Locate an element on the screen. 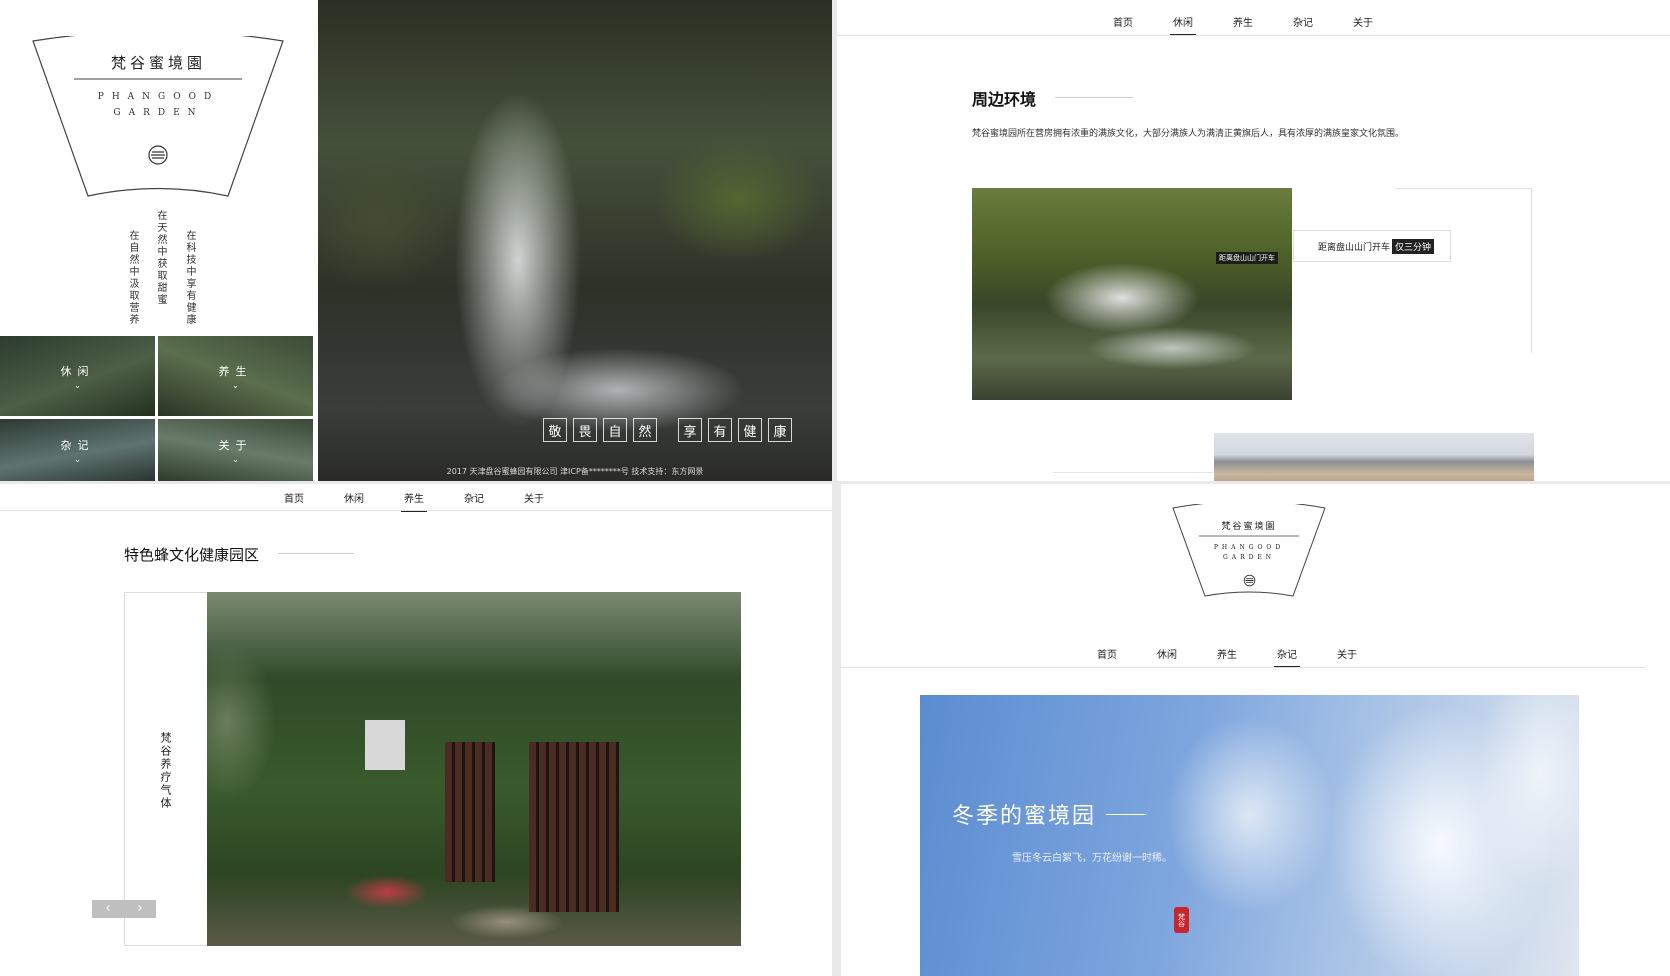  prev-arrow-icon: ‹ is located at coordinates (108, 909).